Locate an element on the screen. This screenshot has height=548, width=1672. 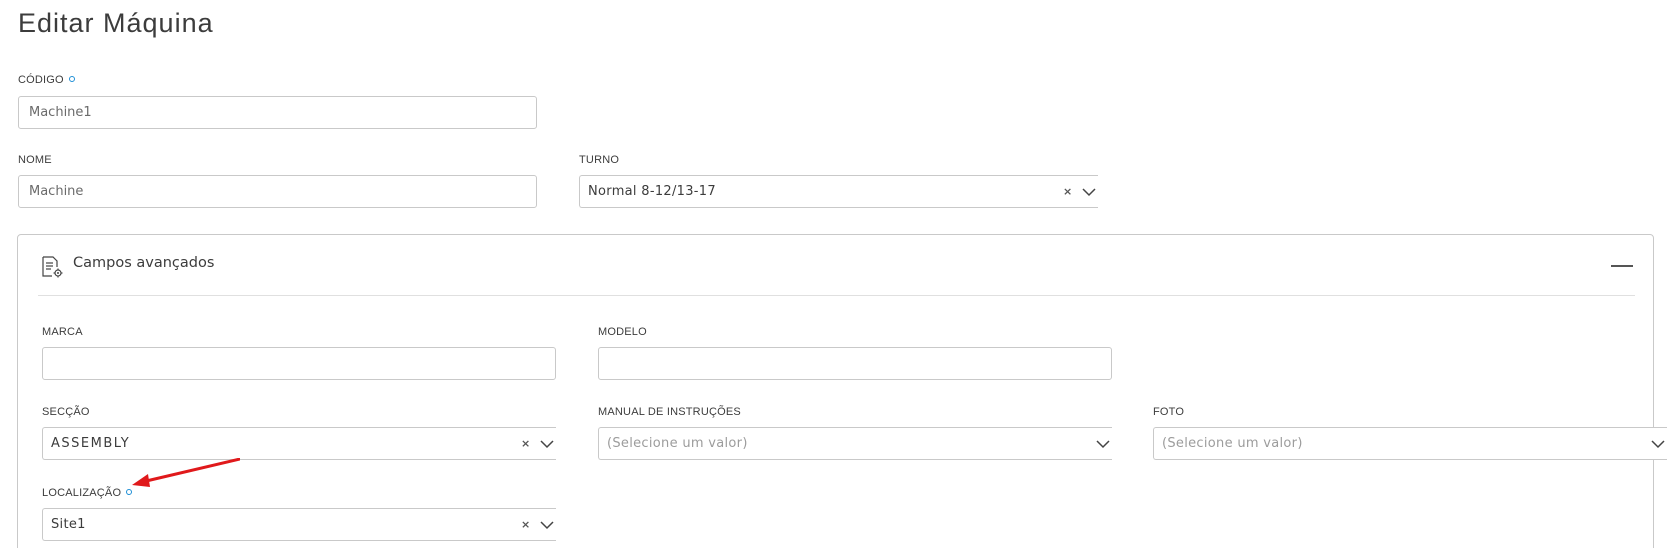
minus-icon is located at coordinates (1622, 266).